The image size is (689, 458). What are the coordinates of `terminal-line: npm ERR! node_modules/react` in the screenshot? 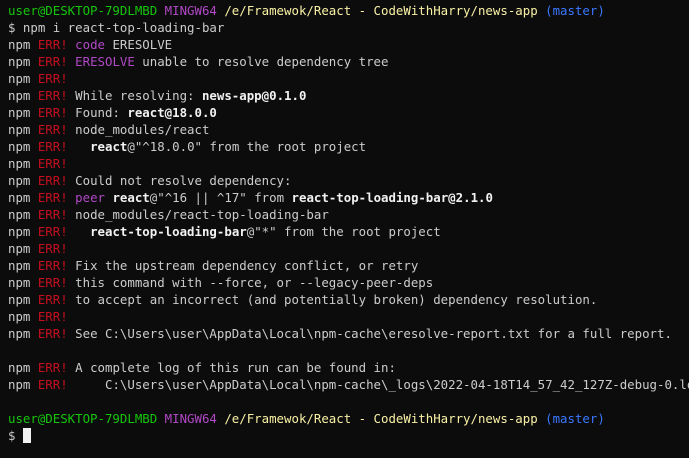 It's located at (348, 129).